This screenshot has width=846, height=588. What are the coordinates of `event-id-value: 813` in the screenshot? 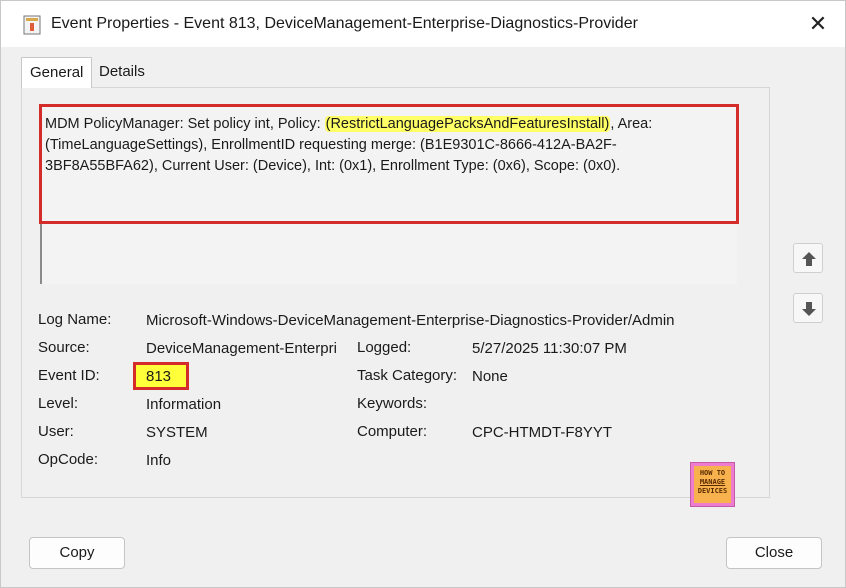 It's located at (159, 376).